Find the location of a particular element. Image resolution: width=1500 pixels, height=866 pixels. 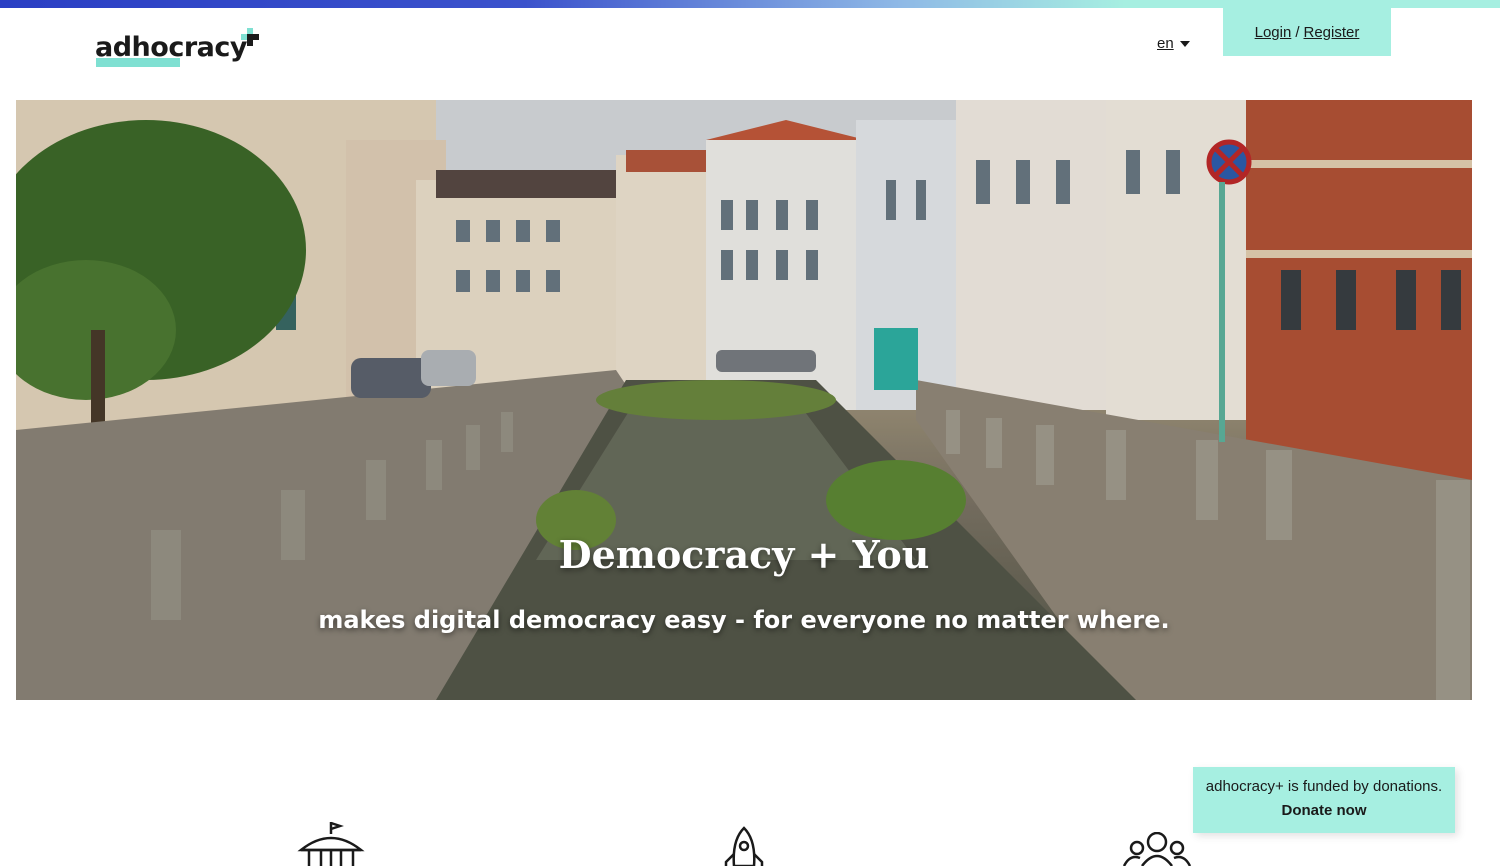

hero-title: Democracy + You is located at coordinates (744, 554).